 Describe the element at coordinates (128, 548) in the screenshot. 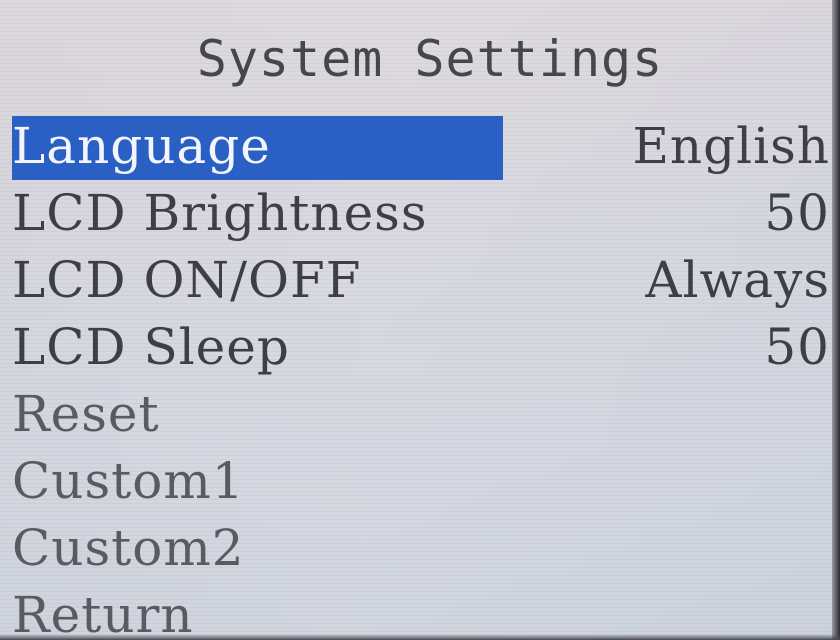

I see `menu-item-label: Custom2` at that location.